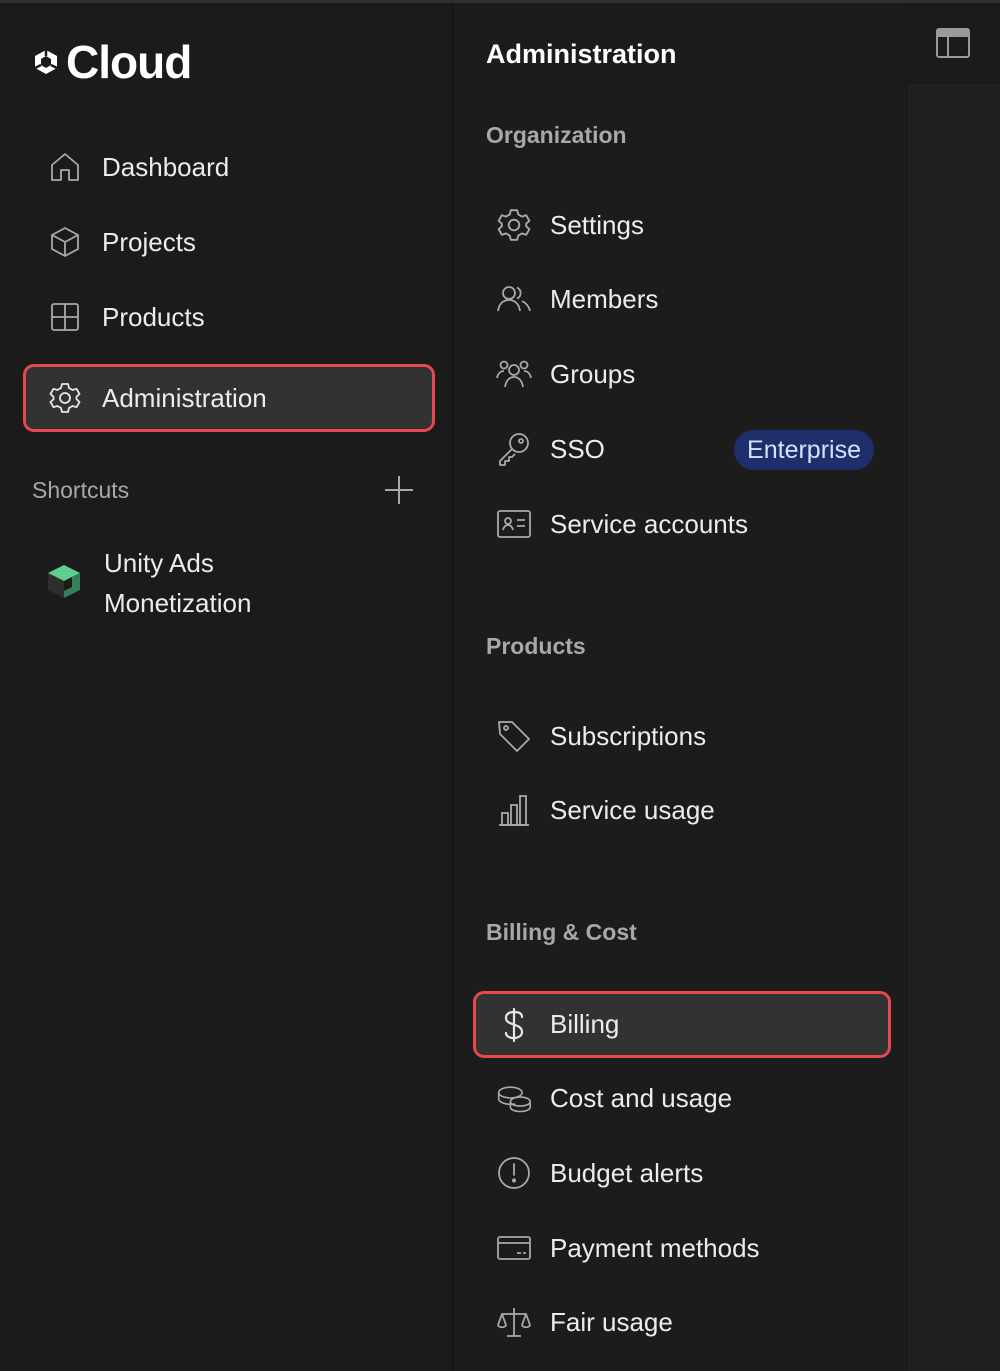 Image resolution: width=1000 pixels, height=1371 pixels. What do you see at coordinates (65, 242) in the screenshot?
I see `cube-icon` at bounding box center [65, 242].